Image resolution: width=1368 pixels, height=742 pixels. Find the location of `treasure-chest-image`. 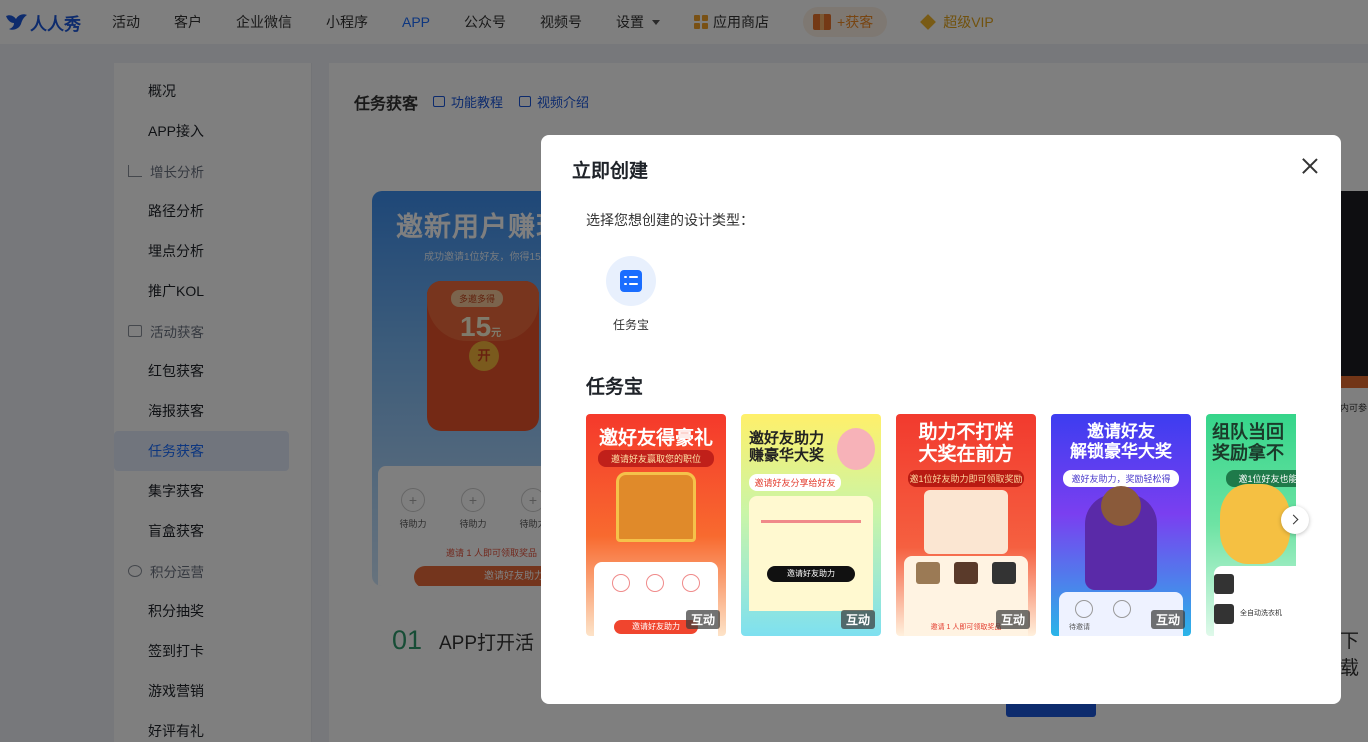

treasure-chest-image is located at coordinates (656, 507).